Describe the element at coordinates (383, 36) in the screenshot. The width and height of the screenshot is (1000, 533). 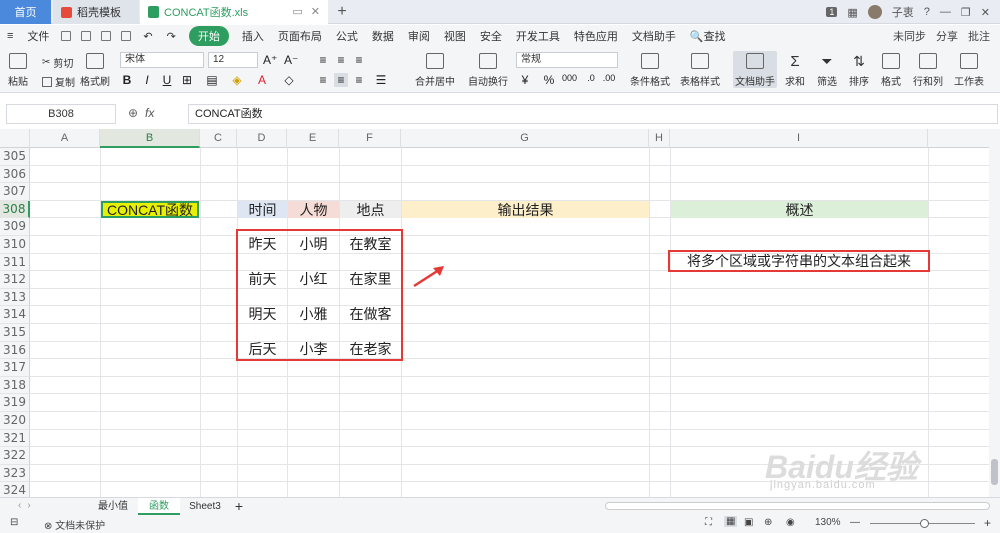
I see `menu-data: 数据` at that location.